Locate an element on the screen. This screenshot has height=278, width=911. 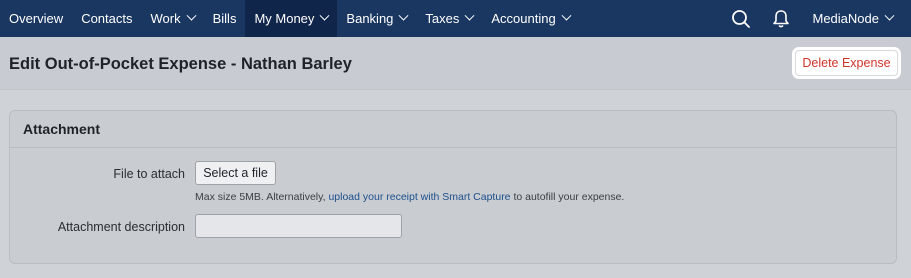
smart-capture-link: upload your receipt with Smart Capture is located at coordinates (419, 197).